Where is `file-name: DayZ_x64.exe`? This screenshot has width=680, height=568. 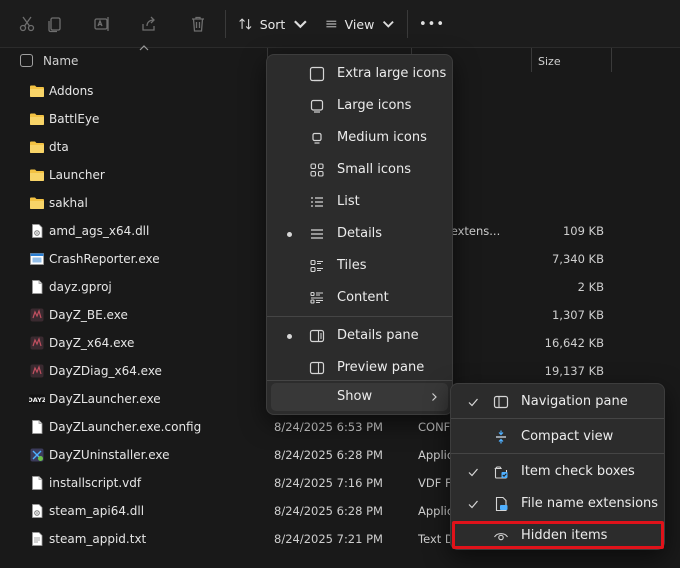
file-name: DayZ_x64.exe is located at coordinates (92, 343).